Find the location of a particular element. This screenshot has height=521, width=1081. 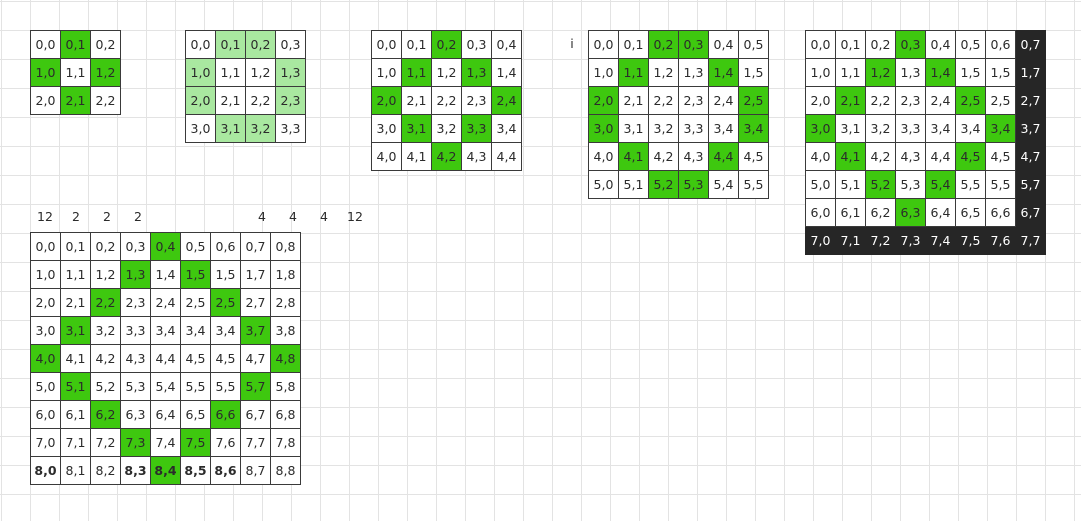

grid-cell: 7,8 is located at coordinates (285, 442).